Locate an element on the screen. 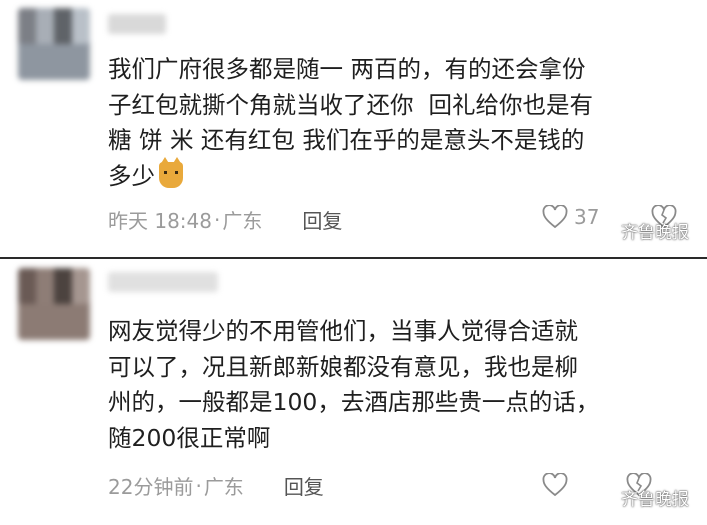 Image resolution: width=707 pixels, height=525 pixels. comment-time: 22分钟前 is located at coordinates (151, 487).